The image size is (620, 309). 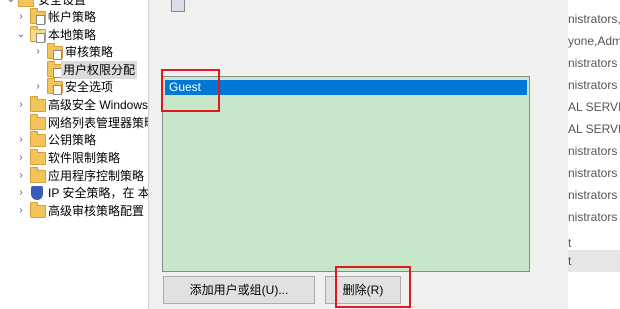 I want to click on tree-item-account-policies: › 帐户策略, so click(x=74, y=17).